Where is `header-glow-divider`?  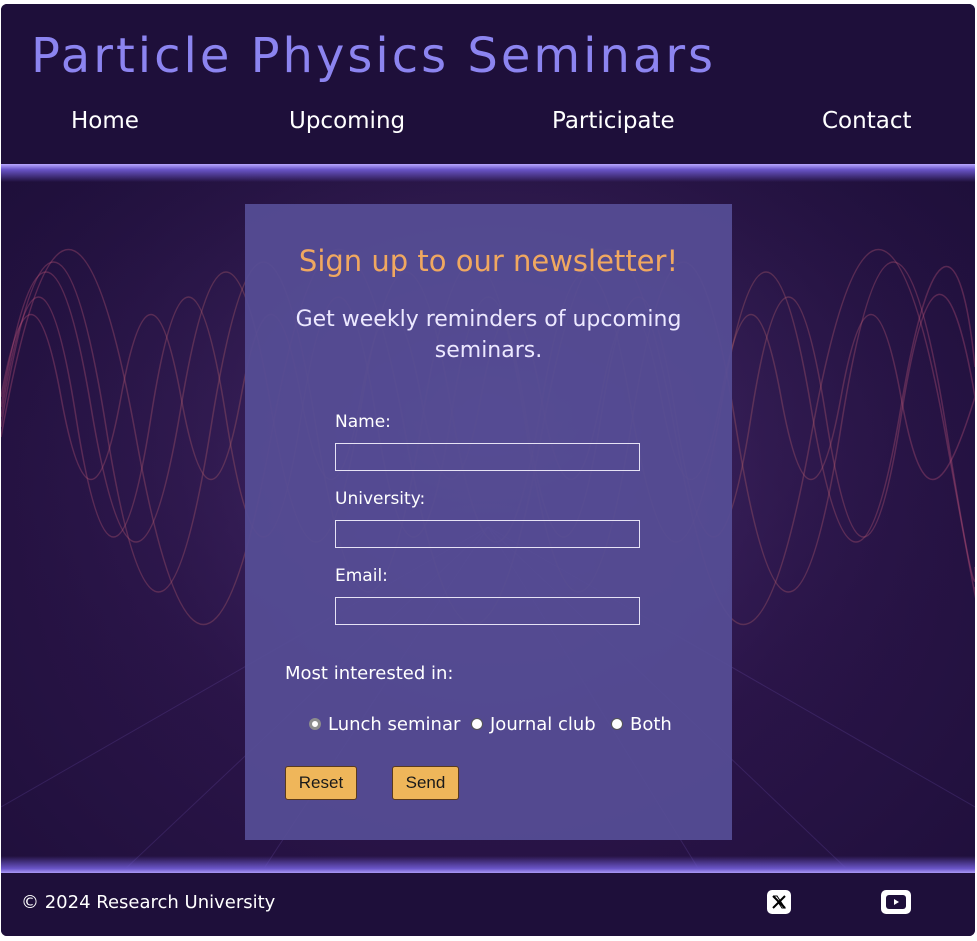 header-glow-divider is located at coordinates (488, 173).